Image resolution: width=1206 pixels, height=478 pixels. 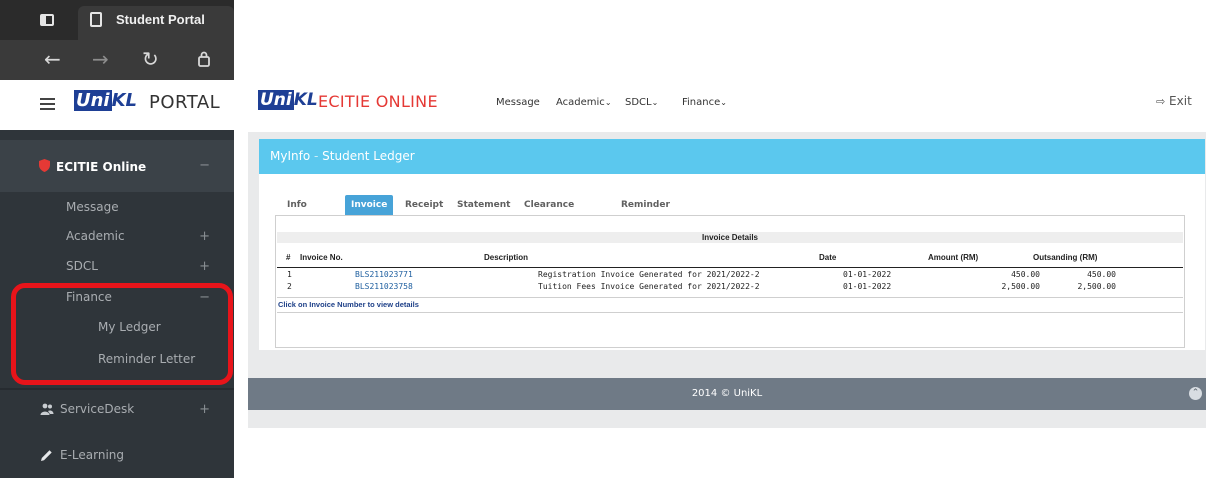 What do you see at coordinates (1195, 393) in the screenshot?
I see `scroll-to-top-icon: ⌃` at bounding box center [1195, 393].